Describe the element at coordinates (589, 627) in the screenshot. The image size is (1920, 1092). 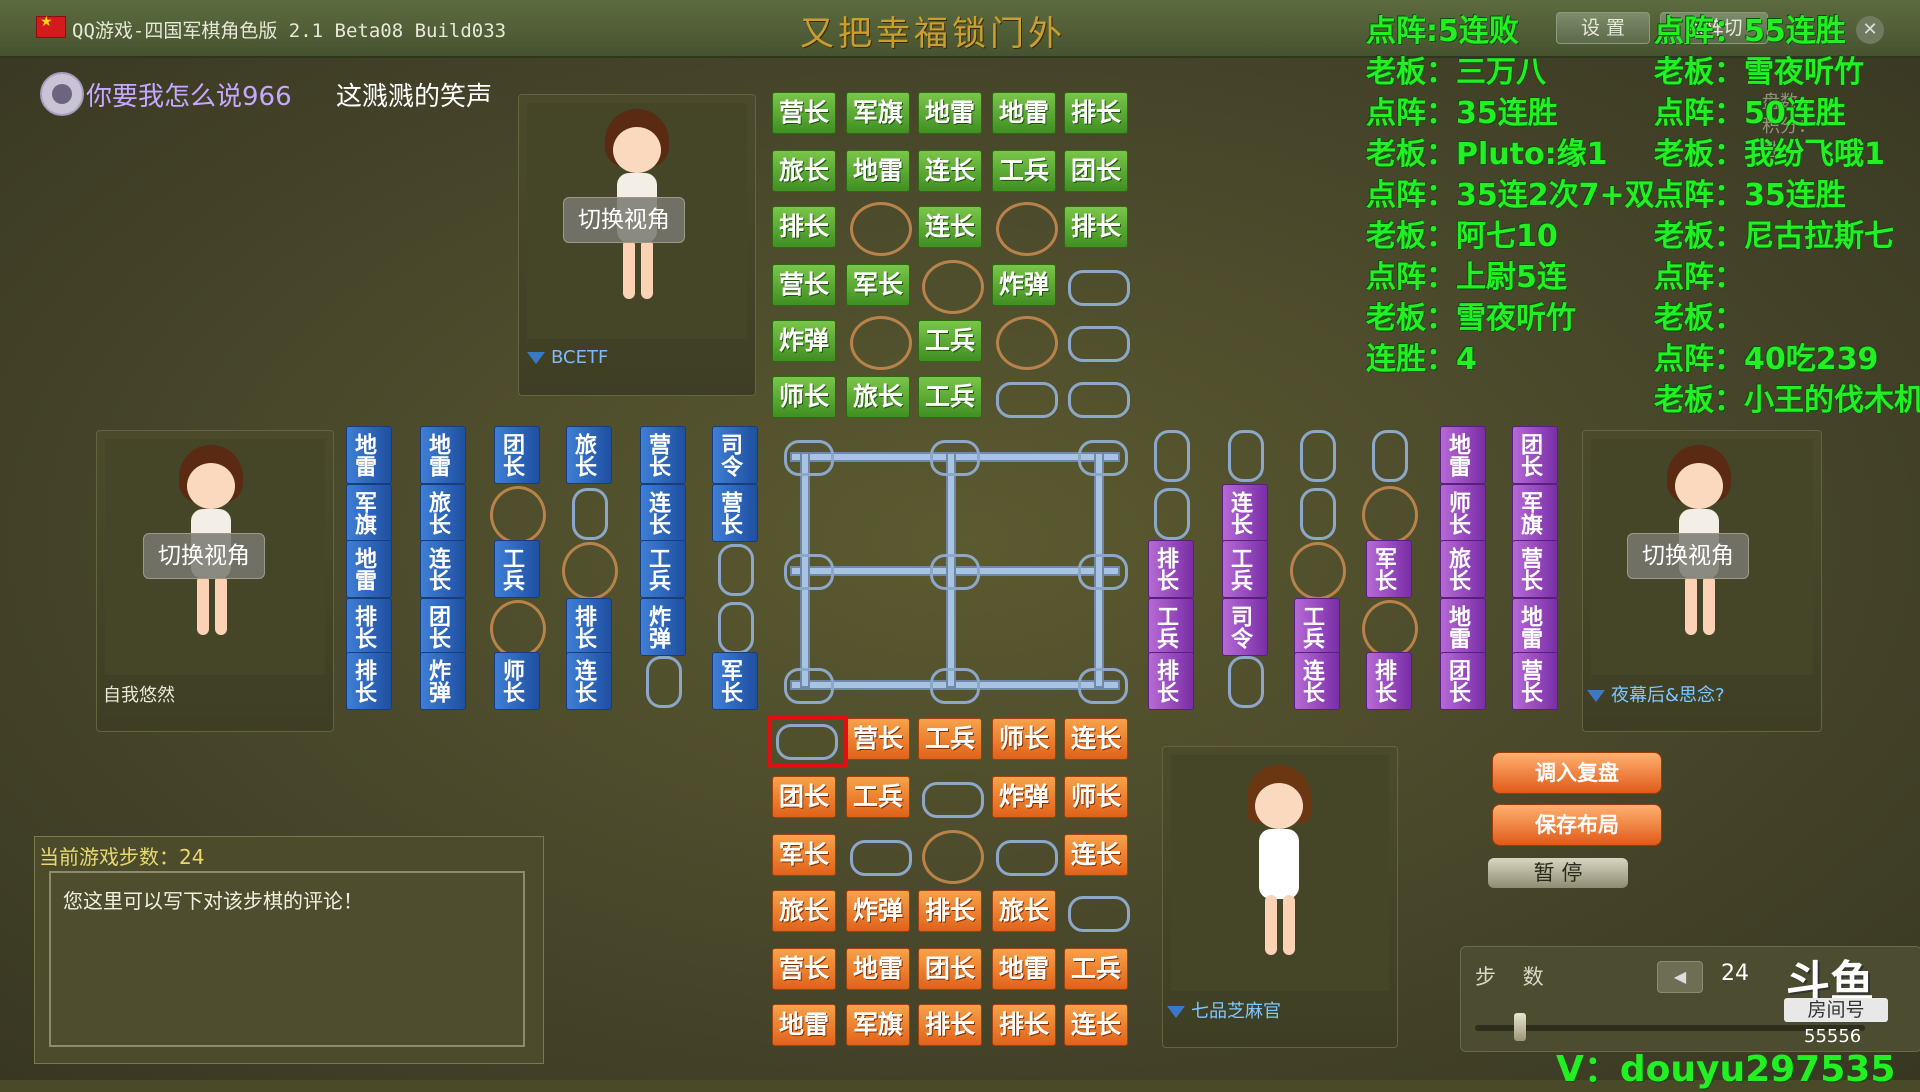
I see `piece-left-3-3: 排长` at that location.